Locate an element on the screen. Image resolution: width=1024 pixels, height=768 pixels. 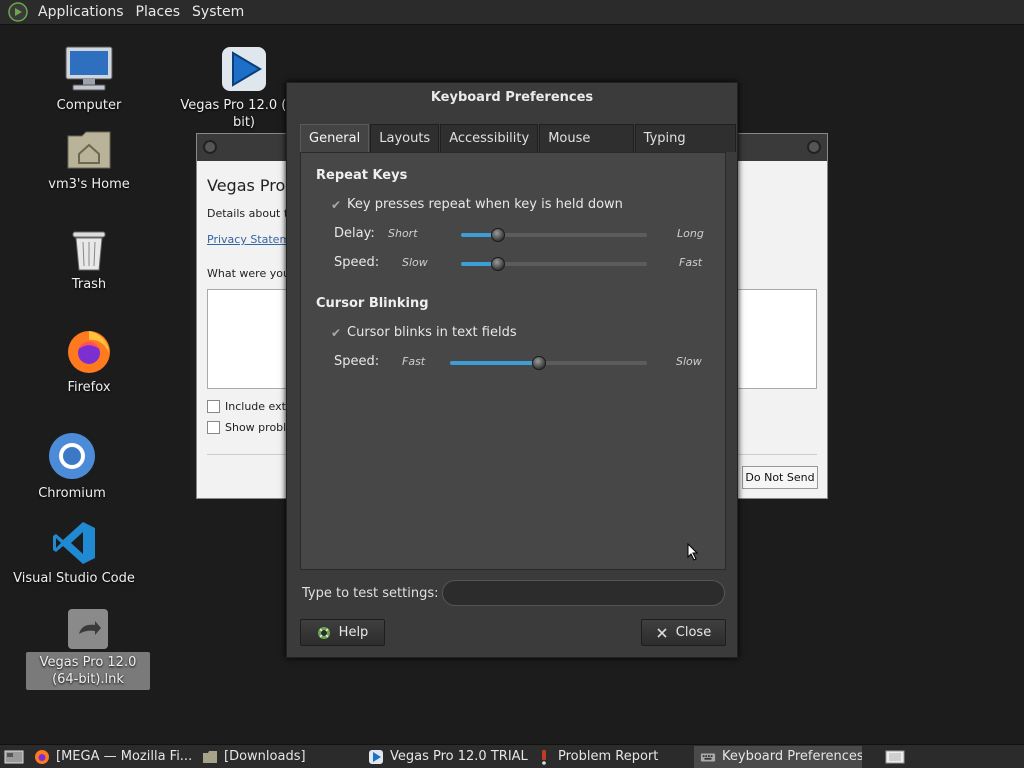
desktop-icon-label: Visual Studio Code is located at coordinates (74, 578).